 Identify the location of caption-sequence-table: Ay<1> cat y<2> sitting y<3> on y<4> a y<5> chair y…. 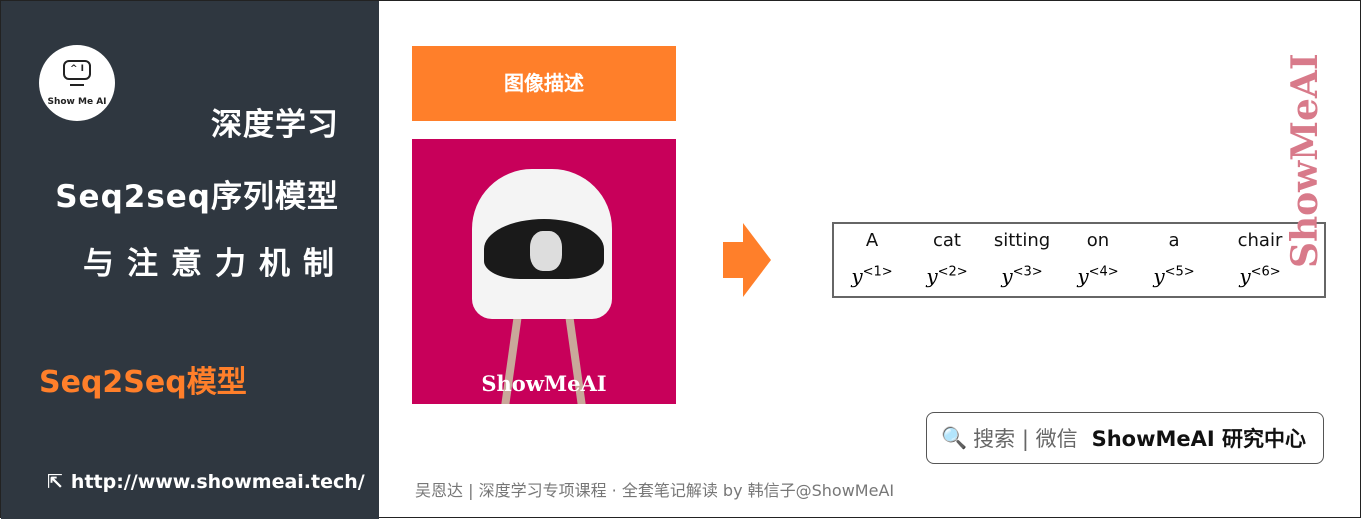
(1079, 260).